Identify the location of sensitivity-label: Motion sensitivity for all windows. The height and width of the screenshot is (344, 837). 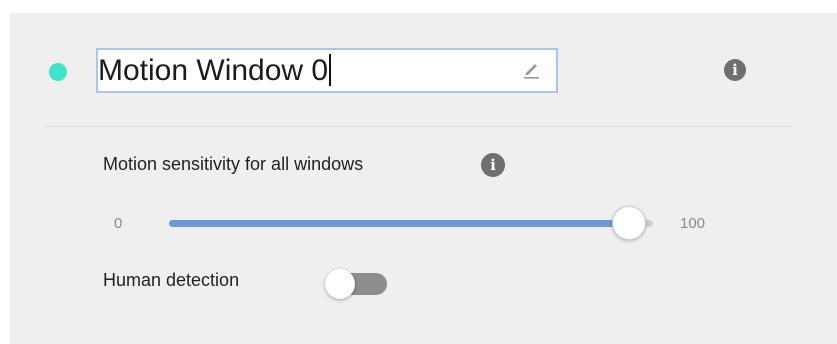
(233, 164).